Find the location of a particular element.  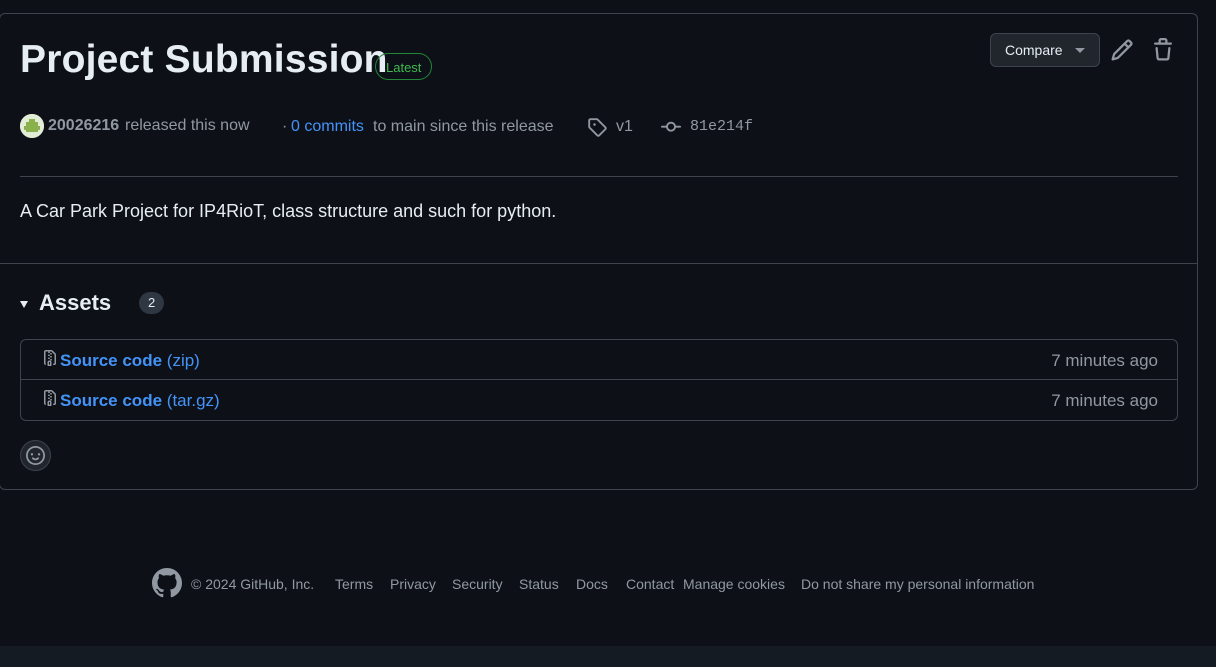

footer-copyright: © 2024 GitHub, Inc. is located at coordinates (253, 584).